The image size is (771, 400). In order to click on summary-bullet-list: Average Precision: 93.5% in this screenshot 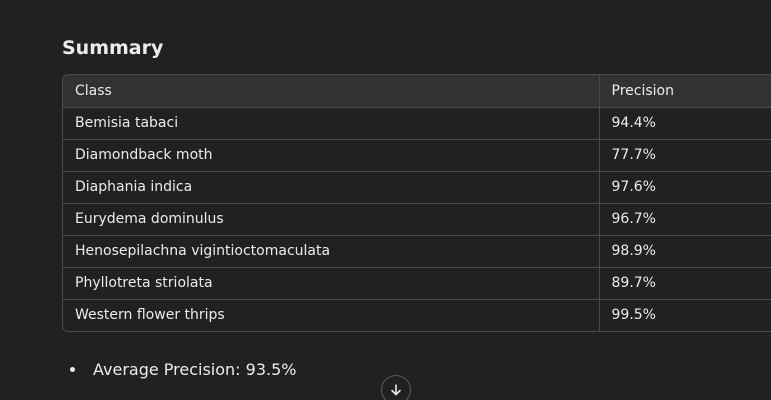, I will do `click(179, 369)`.